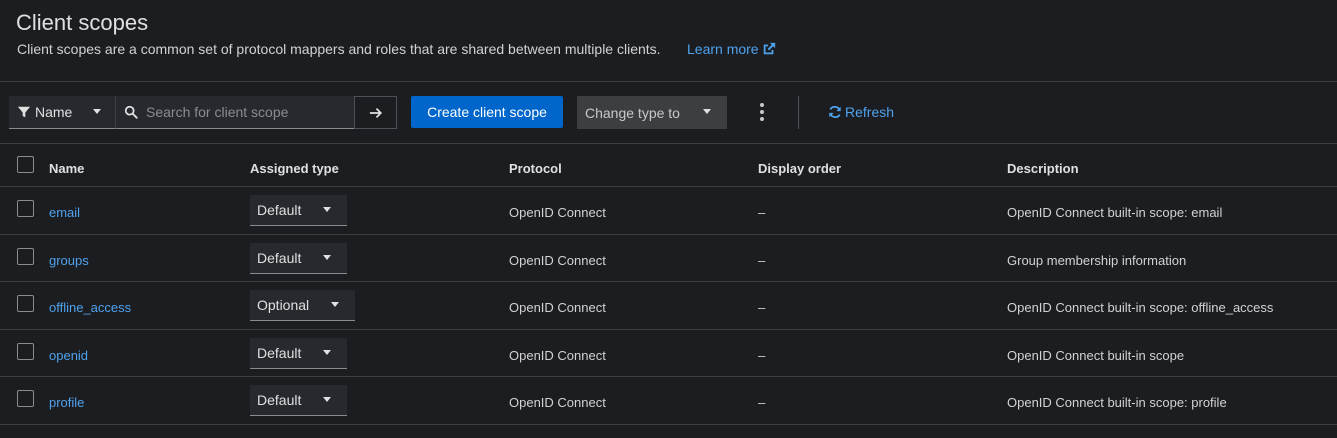  I want to click on column-header-name: Name, so click(66, 168).